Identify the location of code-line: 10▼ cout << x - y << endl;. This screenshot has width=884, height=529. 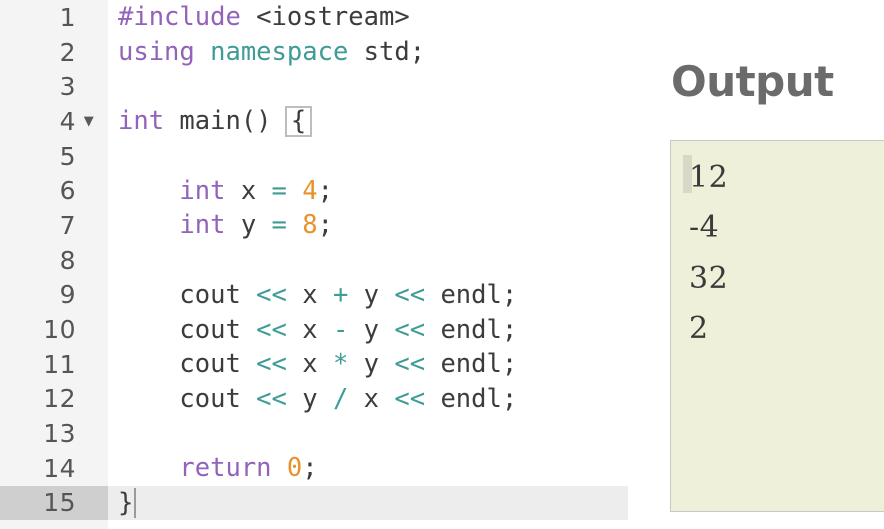
(314, 329).